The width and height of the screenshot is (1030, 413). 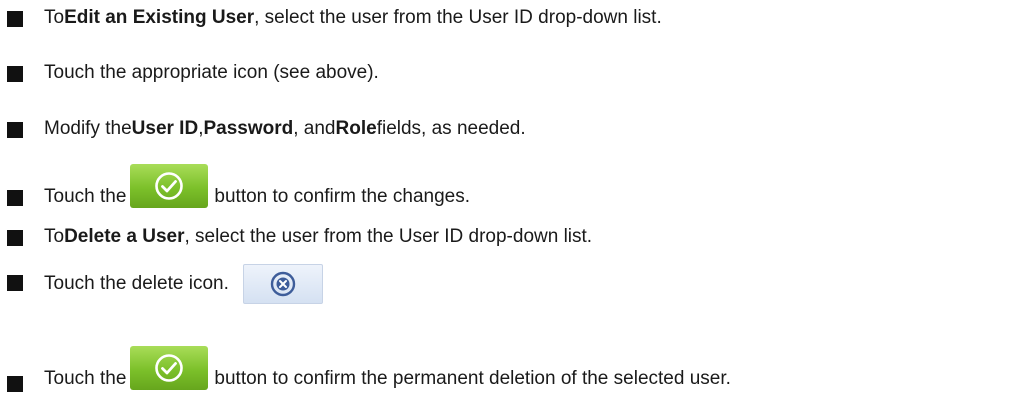 What do you see at coordinates (88, 128) in the screenshot?
I see `step-text: Modify the` at bounding box center [88, 128].